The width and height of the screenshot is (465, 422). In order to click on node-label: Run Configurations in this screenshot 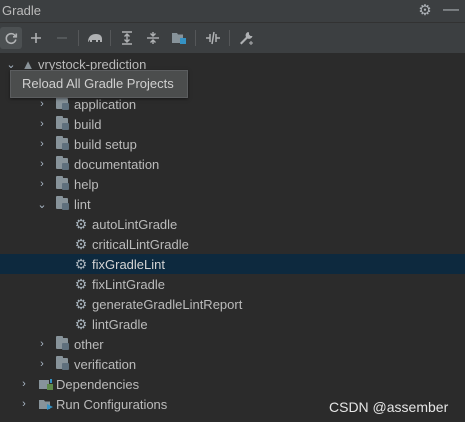, I will do `click(112, 404)`.